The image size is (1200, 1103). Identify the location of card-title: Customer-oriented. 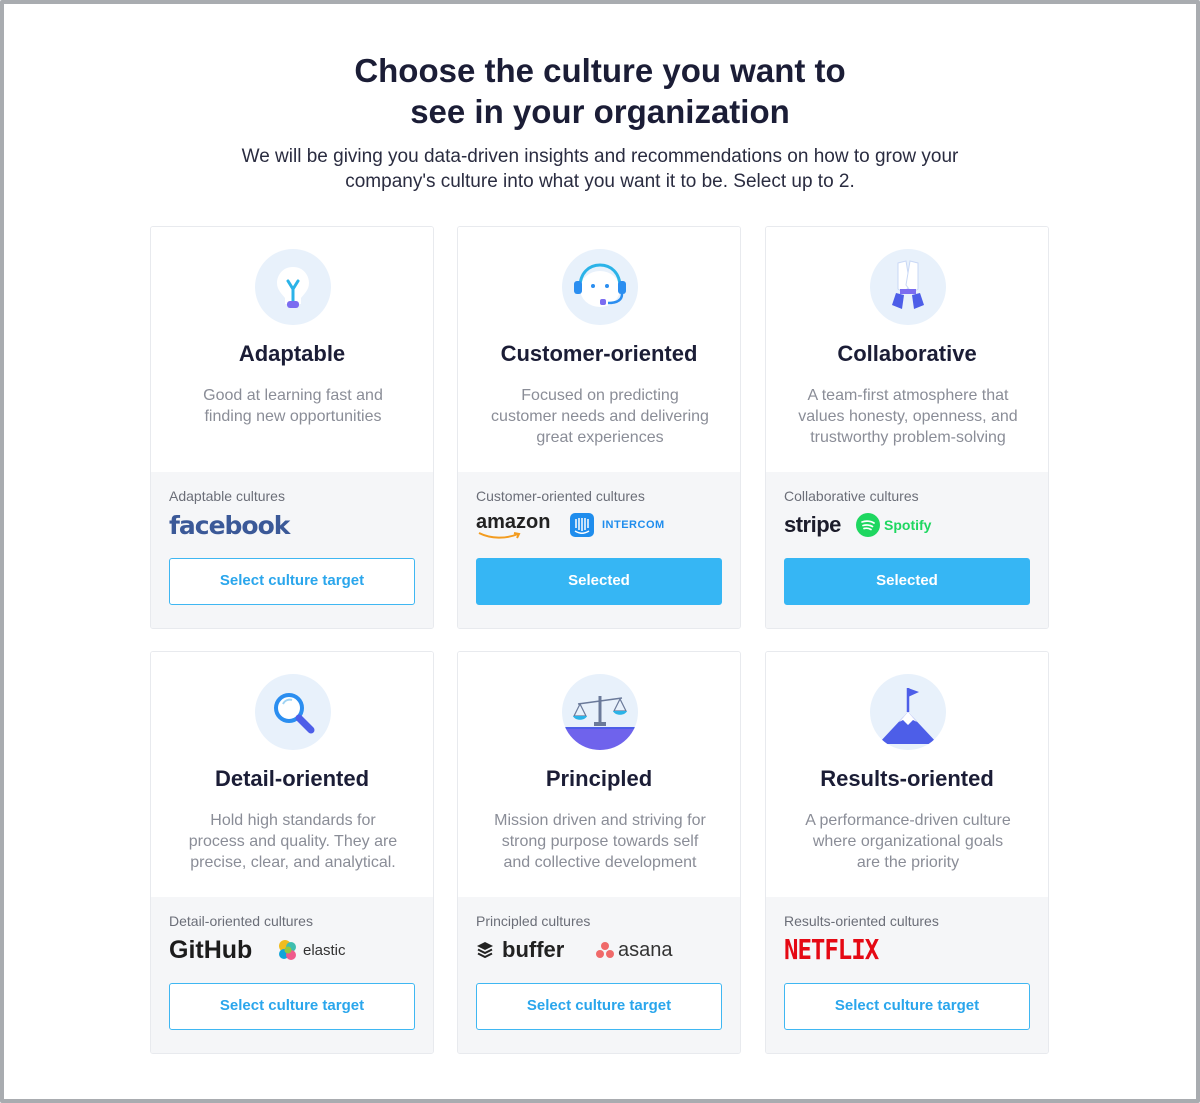
(599, 353).